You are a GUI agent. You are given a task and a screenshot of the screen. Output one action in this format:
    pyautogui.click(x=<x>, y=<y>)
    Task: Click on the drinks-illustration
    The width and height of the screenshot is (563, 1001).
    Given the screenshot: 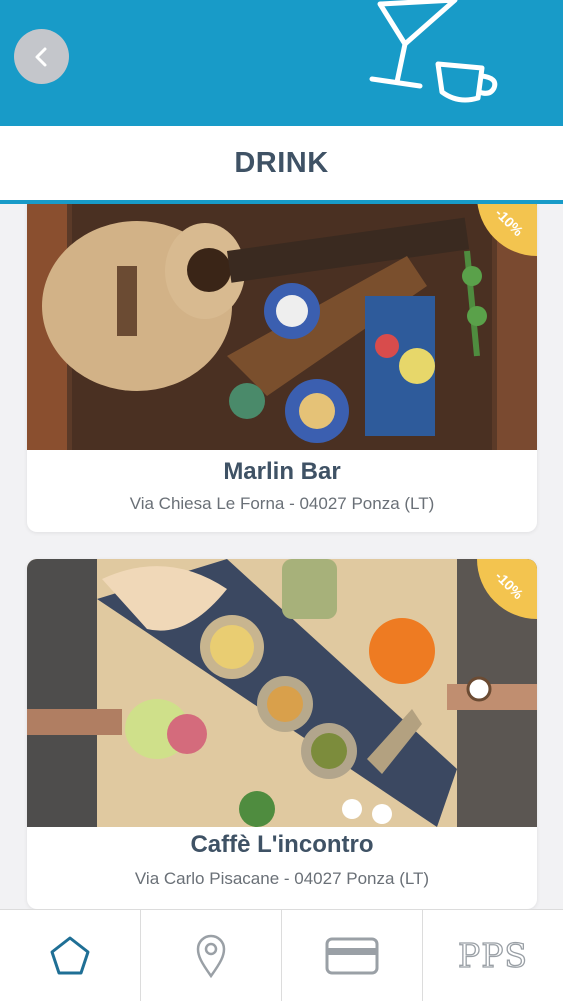 What is the action you would take?
    pyautogui.click(x=433, y=51)
    